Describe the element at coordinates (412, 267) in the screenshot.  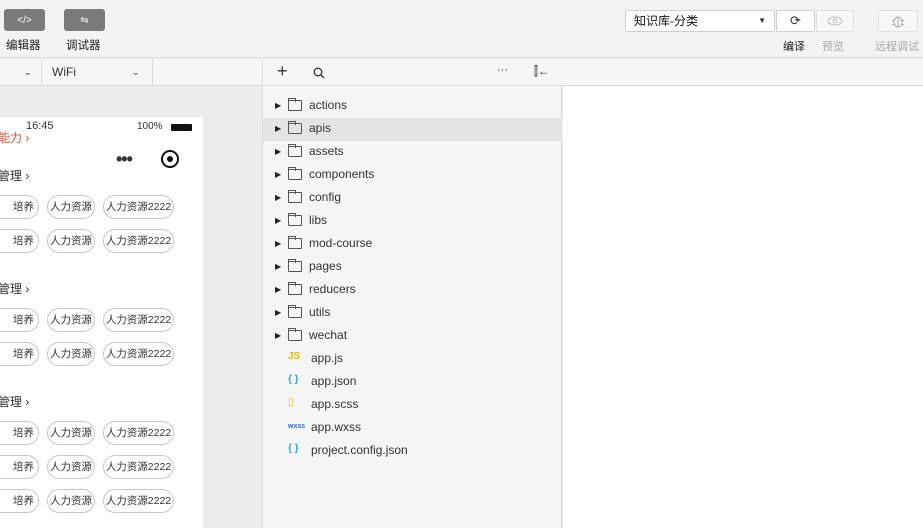
I see `tree-folder-pages: ▶ pages` at that location.